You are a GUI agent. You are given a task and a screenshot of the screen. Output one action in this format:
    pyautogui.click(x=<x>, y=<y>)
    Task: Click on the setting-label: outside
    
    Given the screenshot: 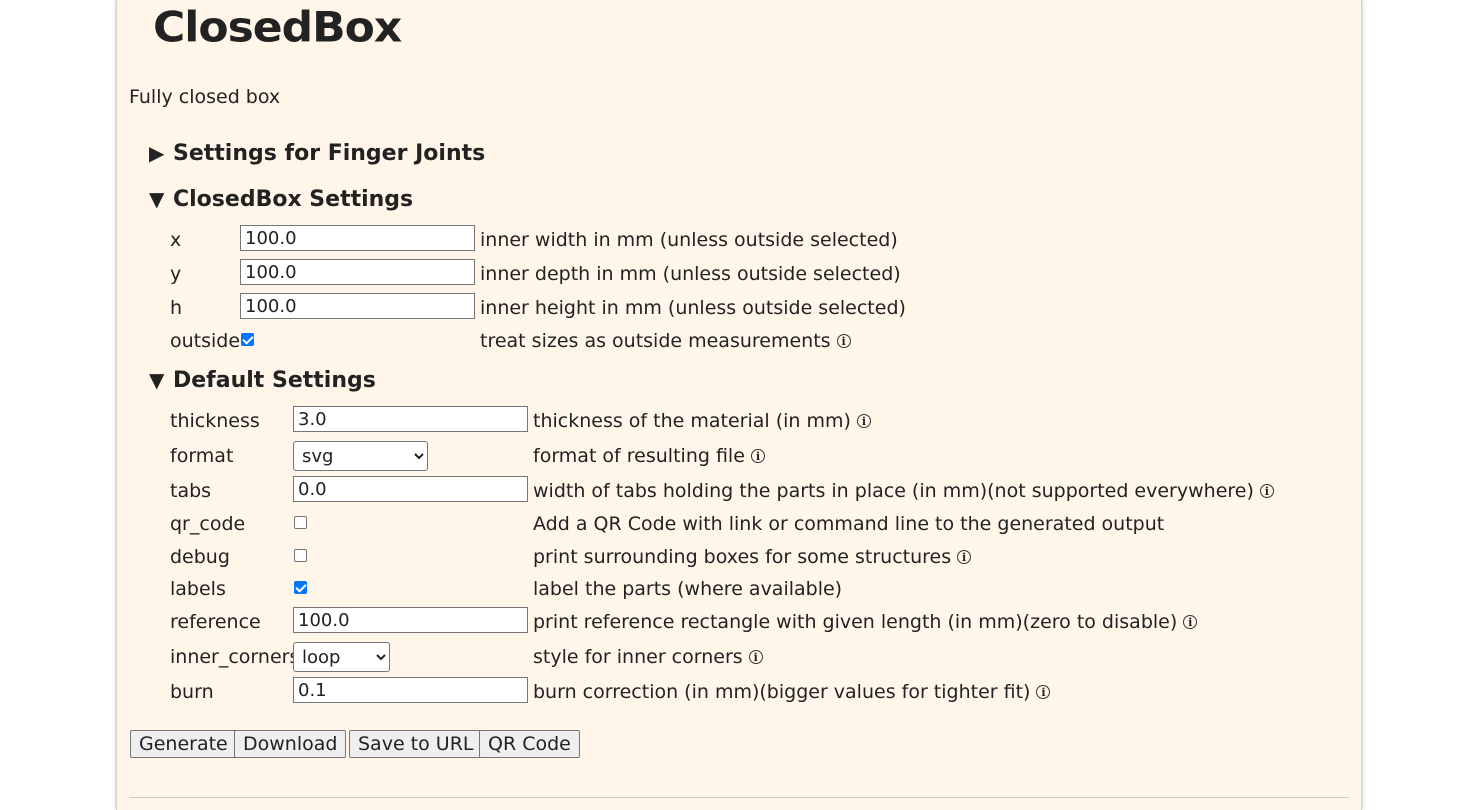 What is the action you would take?
    pyautogui.click(x=205, y=341)
    